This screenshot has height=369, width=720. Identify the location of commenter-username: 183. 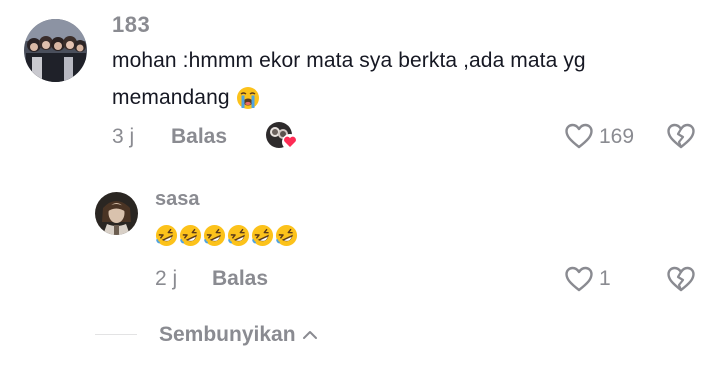
(131, 25).